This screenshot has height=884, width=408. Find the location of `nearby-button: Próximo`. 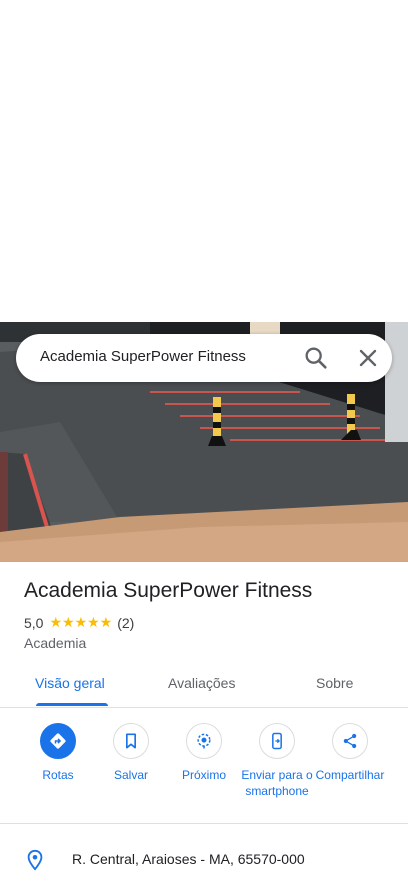

nearby-button: Próximo is located at coordinates (204, 753).